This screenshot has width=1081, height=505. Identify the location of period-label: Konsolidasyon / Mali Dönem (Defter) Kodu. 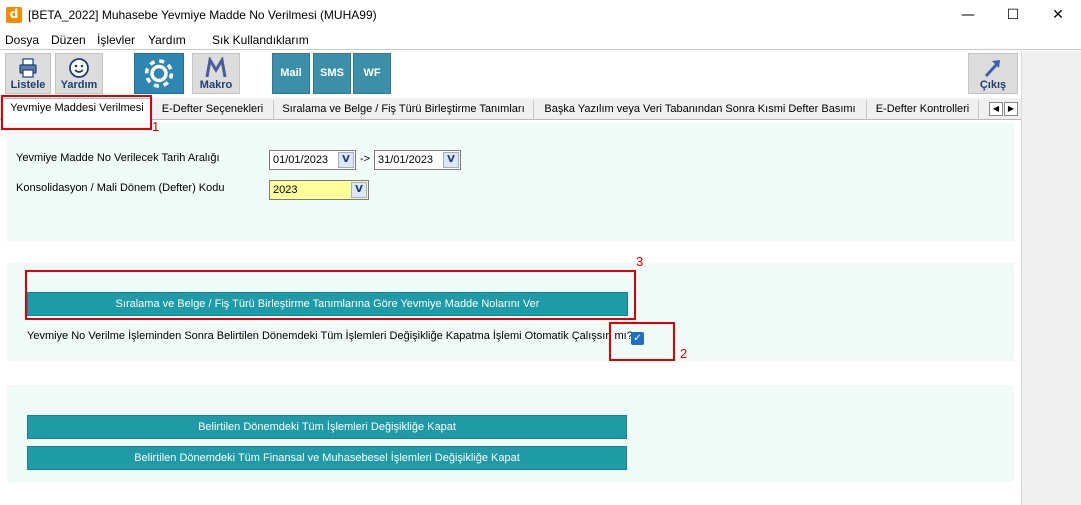
(120, 188).